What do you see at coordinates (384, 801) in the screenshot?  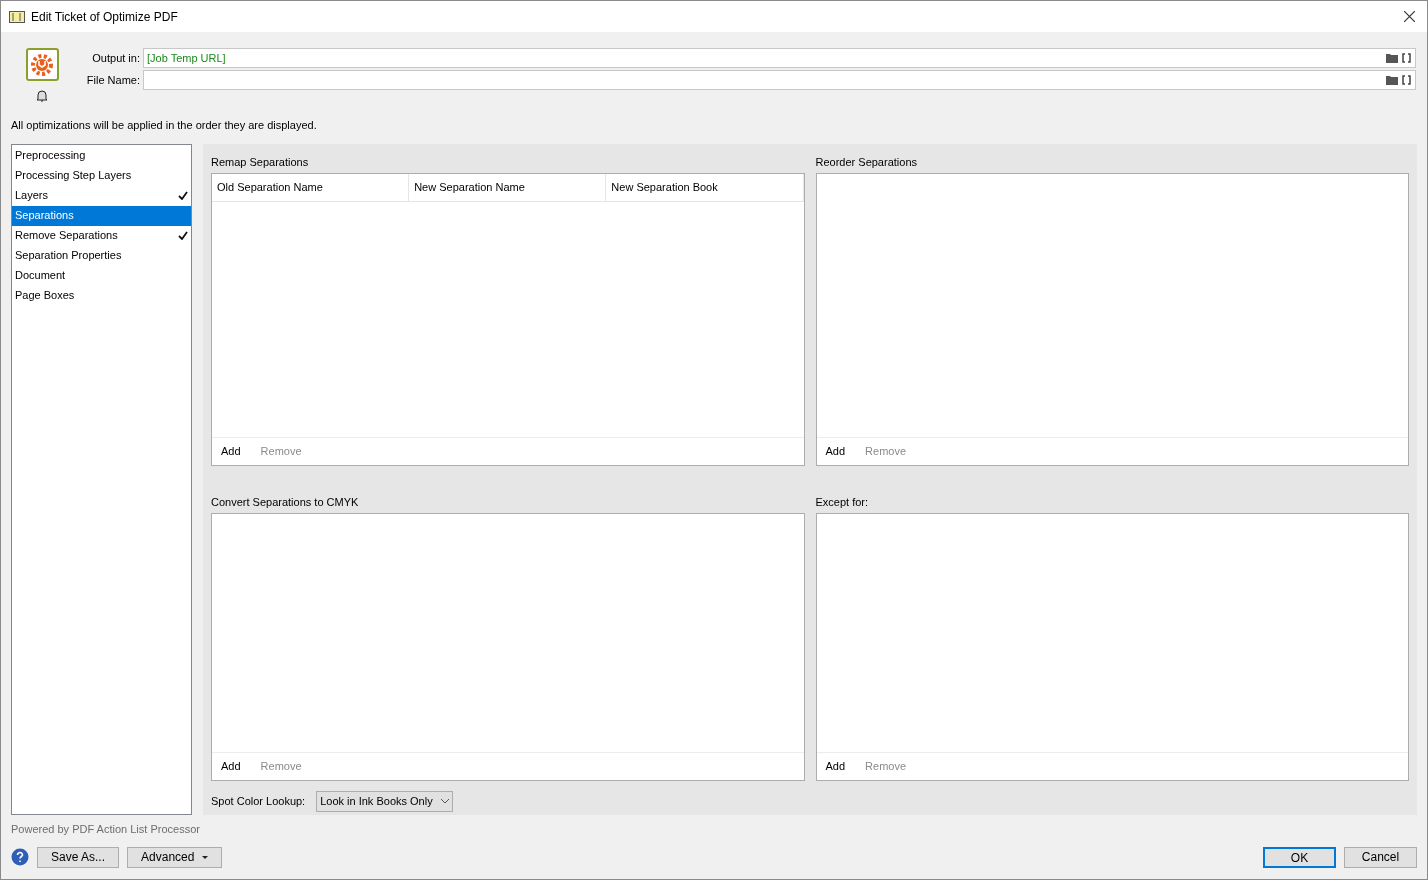 I see `spot-color-dropdown: Look in Ink Books Only` at bounding box center [384, 801].